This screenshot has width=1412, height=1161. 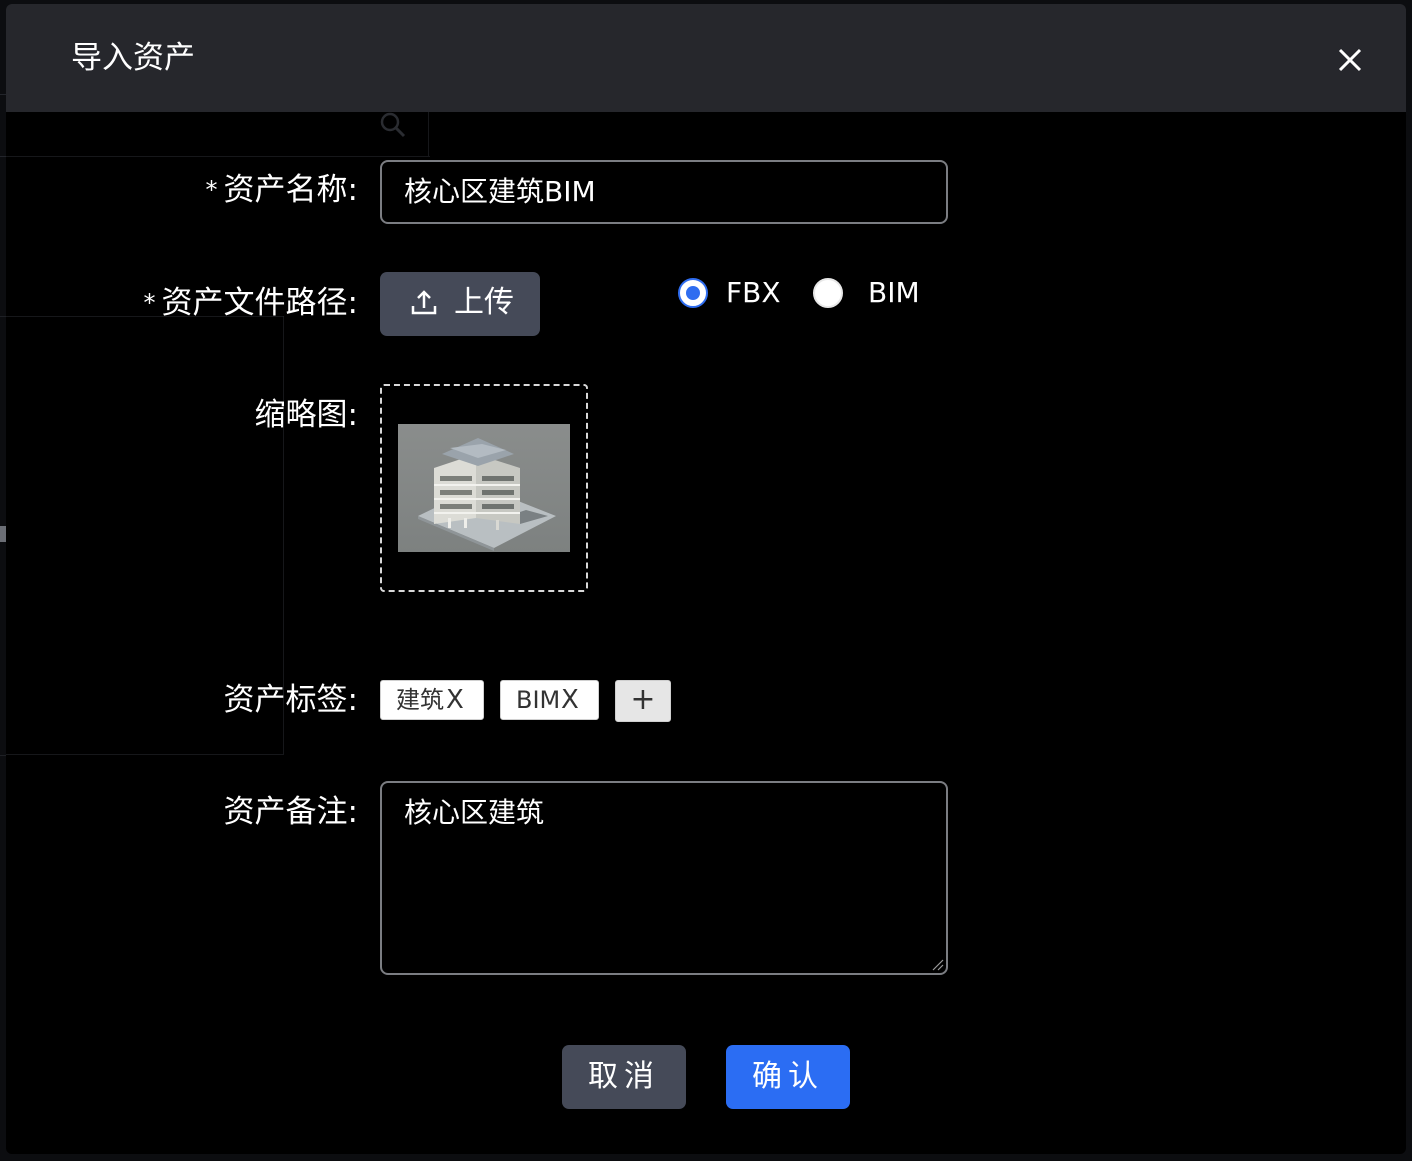 I want to click on asset-name-value: 核心区建筑BIM, so click(x=500, y=191).